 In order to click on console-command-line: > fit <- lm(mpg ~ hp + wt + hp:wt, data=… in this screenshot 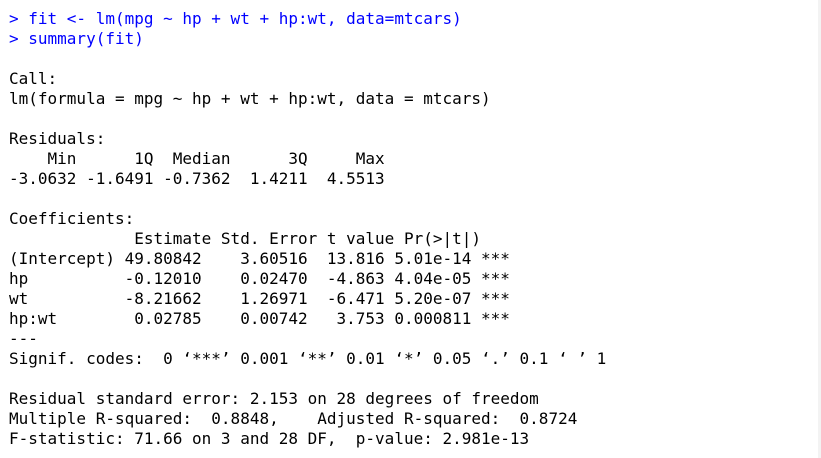, I will do `click(235, 18)`.